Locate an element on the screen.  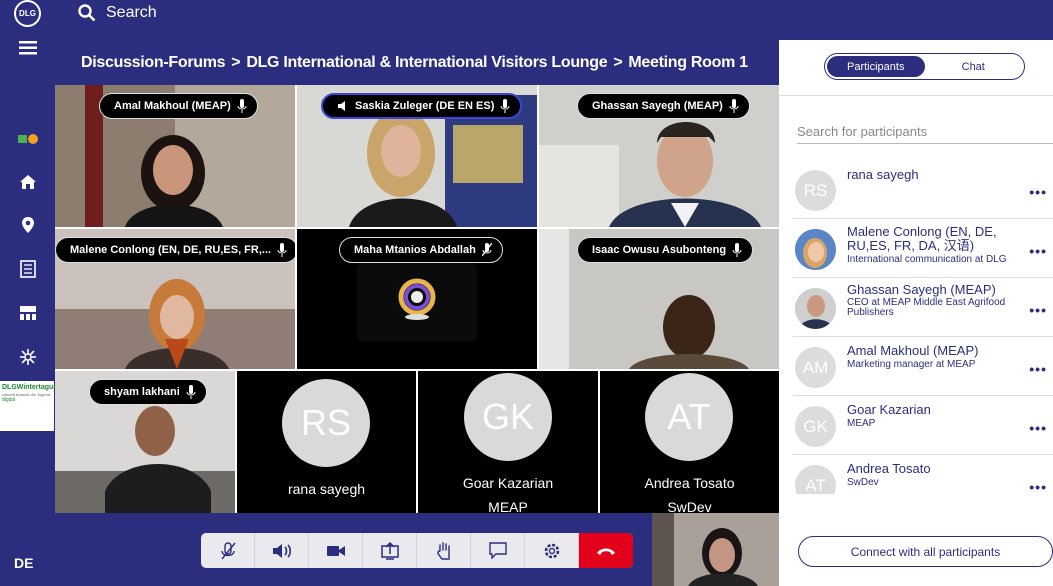
mute-mic-button is located at coordinates (228, 550).